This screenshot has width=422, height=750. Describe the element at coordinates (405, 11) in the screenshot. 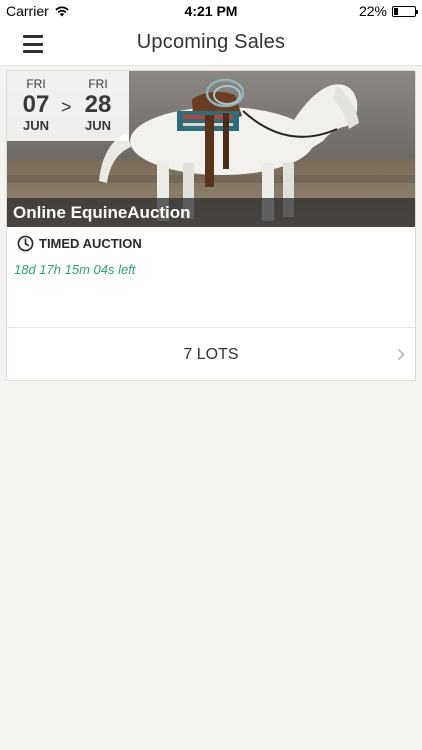

I see `battery-icon` at that location.